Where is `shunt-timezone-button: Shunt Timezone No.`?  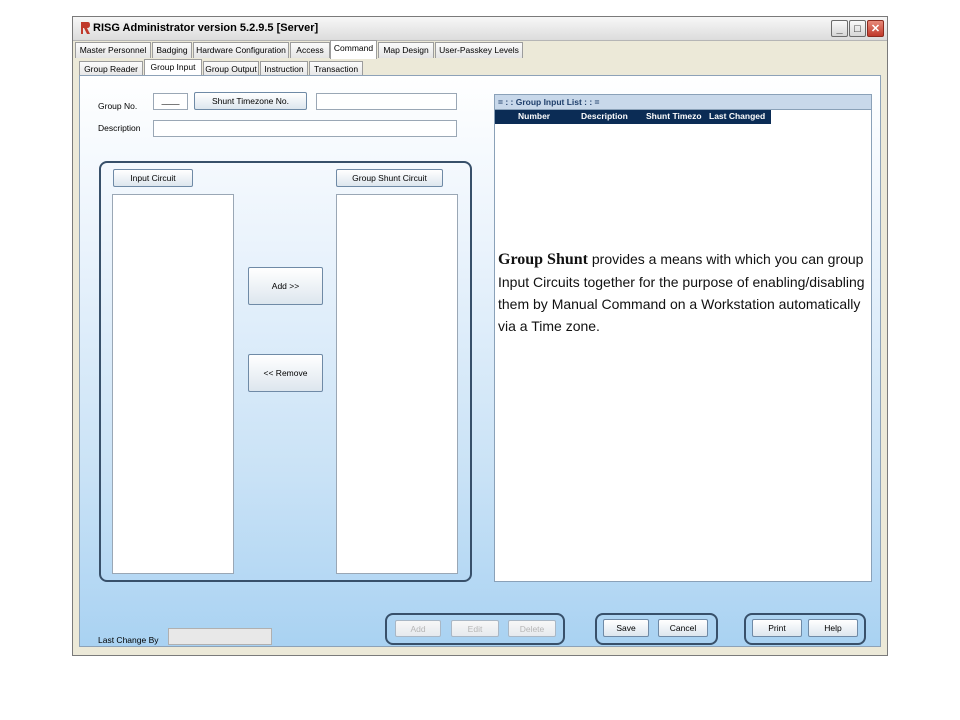
shunt-timezone-button: Shunt Timezone No. is located at coordinates (250, 101).